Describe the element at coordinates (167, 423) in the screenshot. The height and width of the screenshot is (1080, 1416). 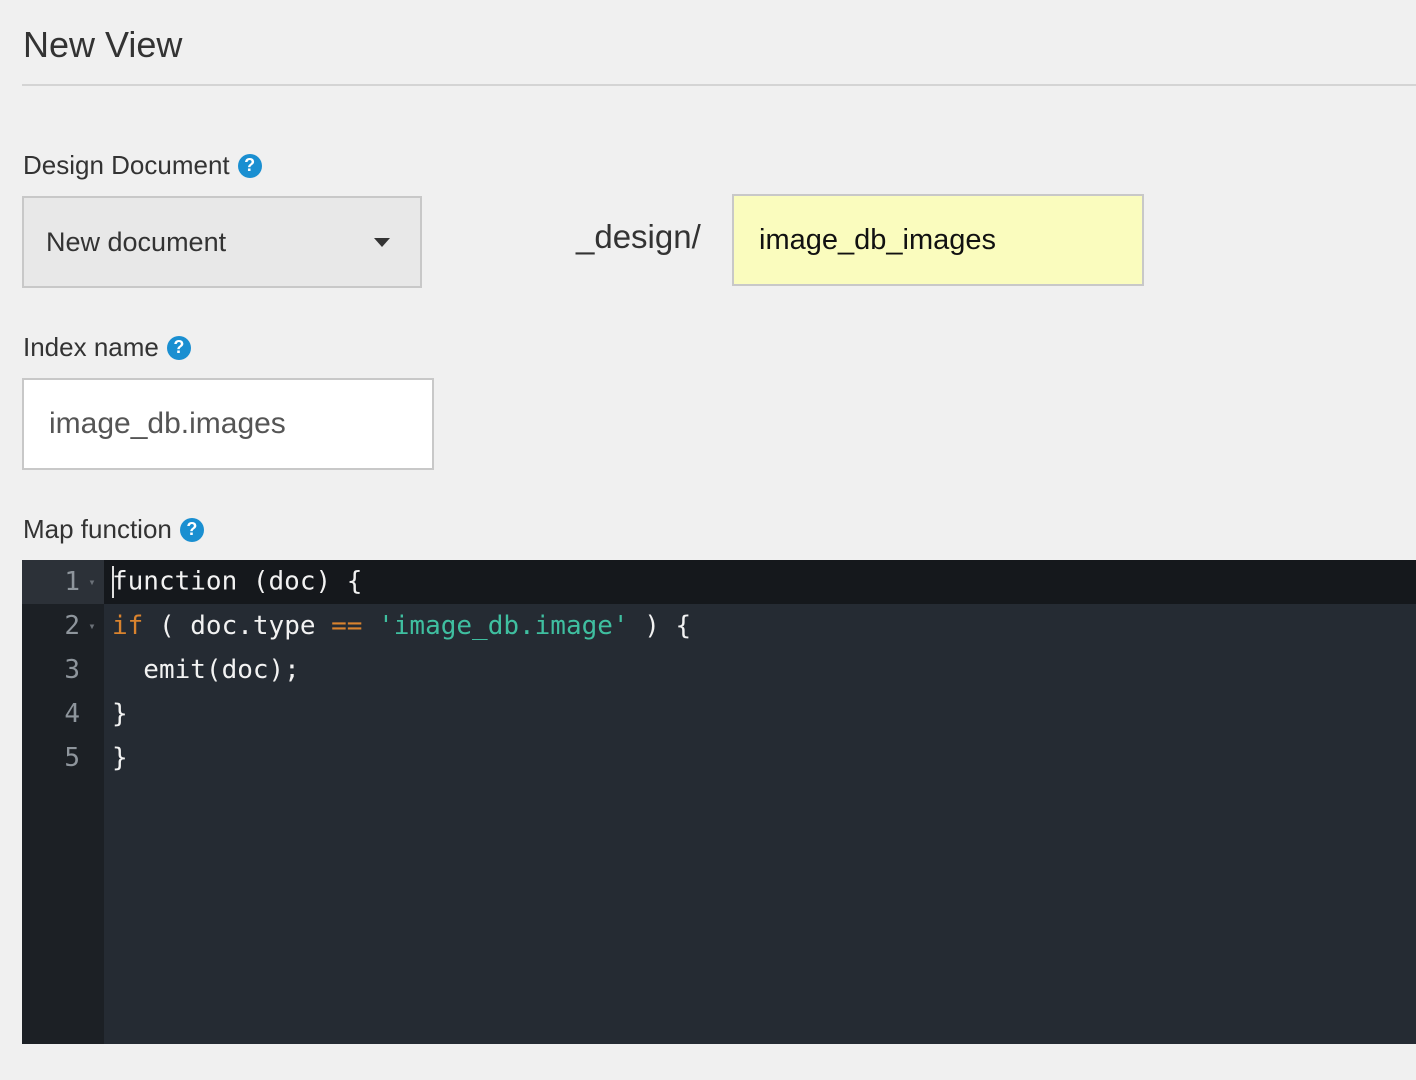
I see `index-name-value: image_db.images` at that location.